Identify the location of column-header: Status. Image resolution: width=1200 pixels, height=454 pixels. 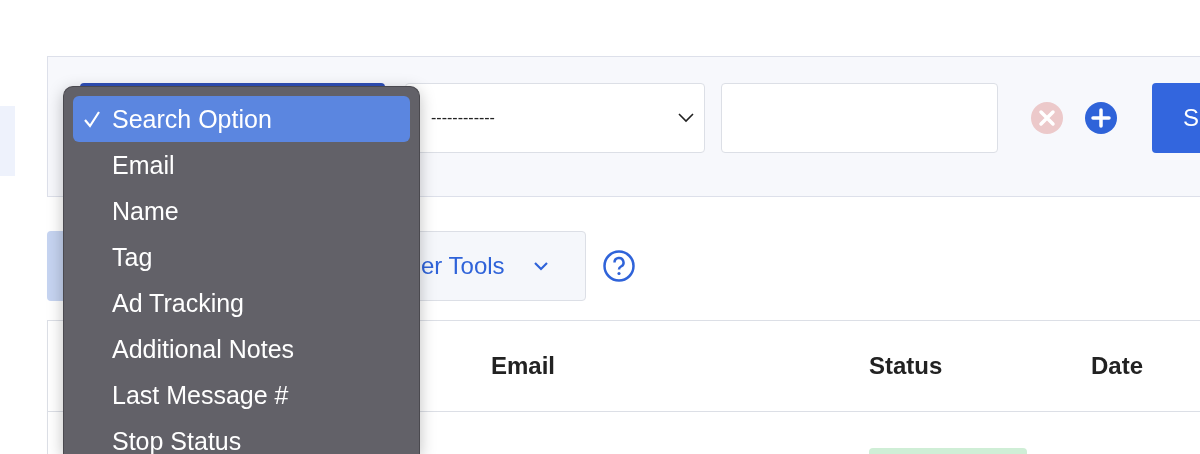
(906, 365).